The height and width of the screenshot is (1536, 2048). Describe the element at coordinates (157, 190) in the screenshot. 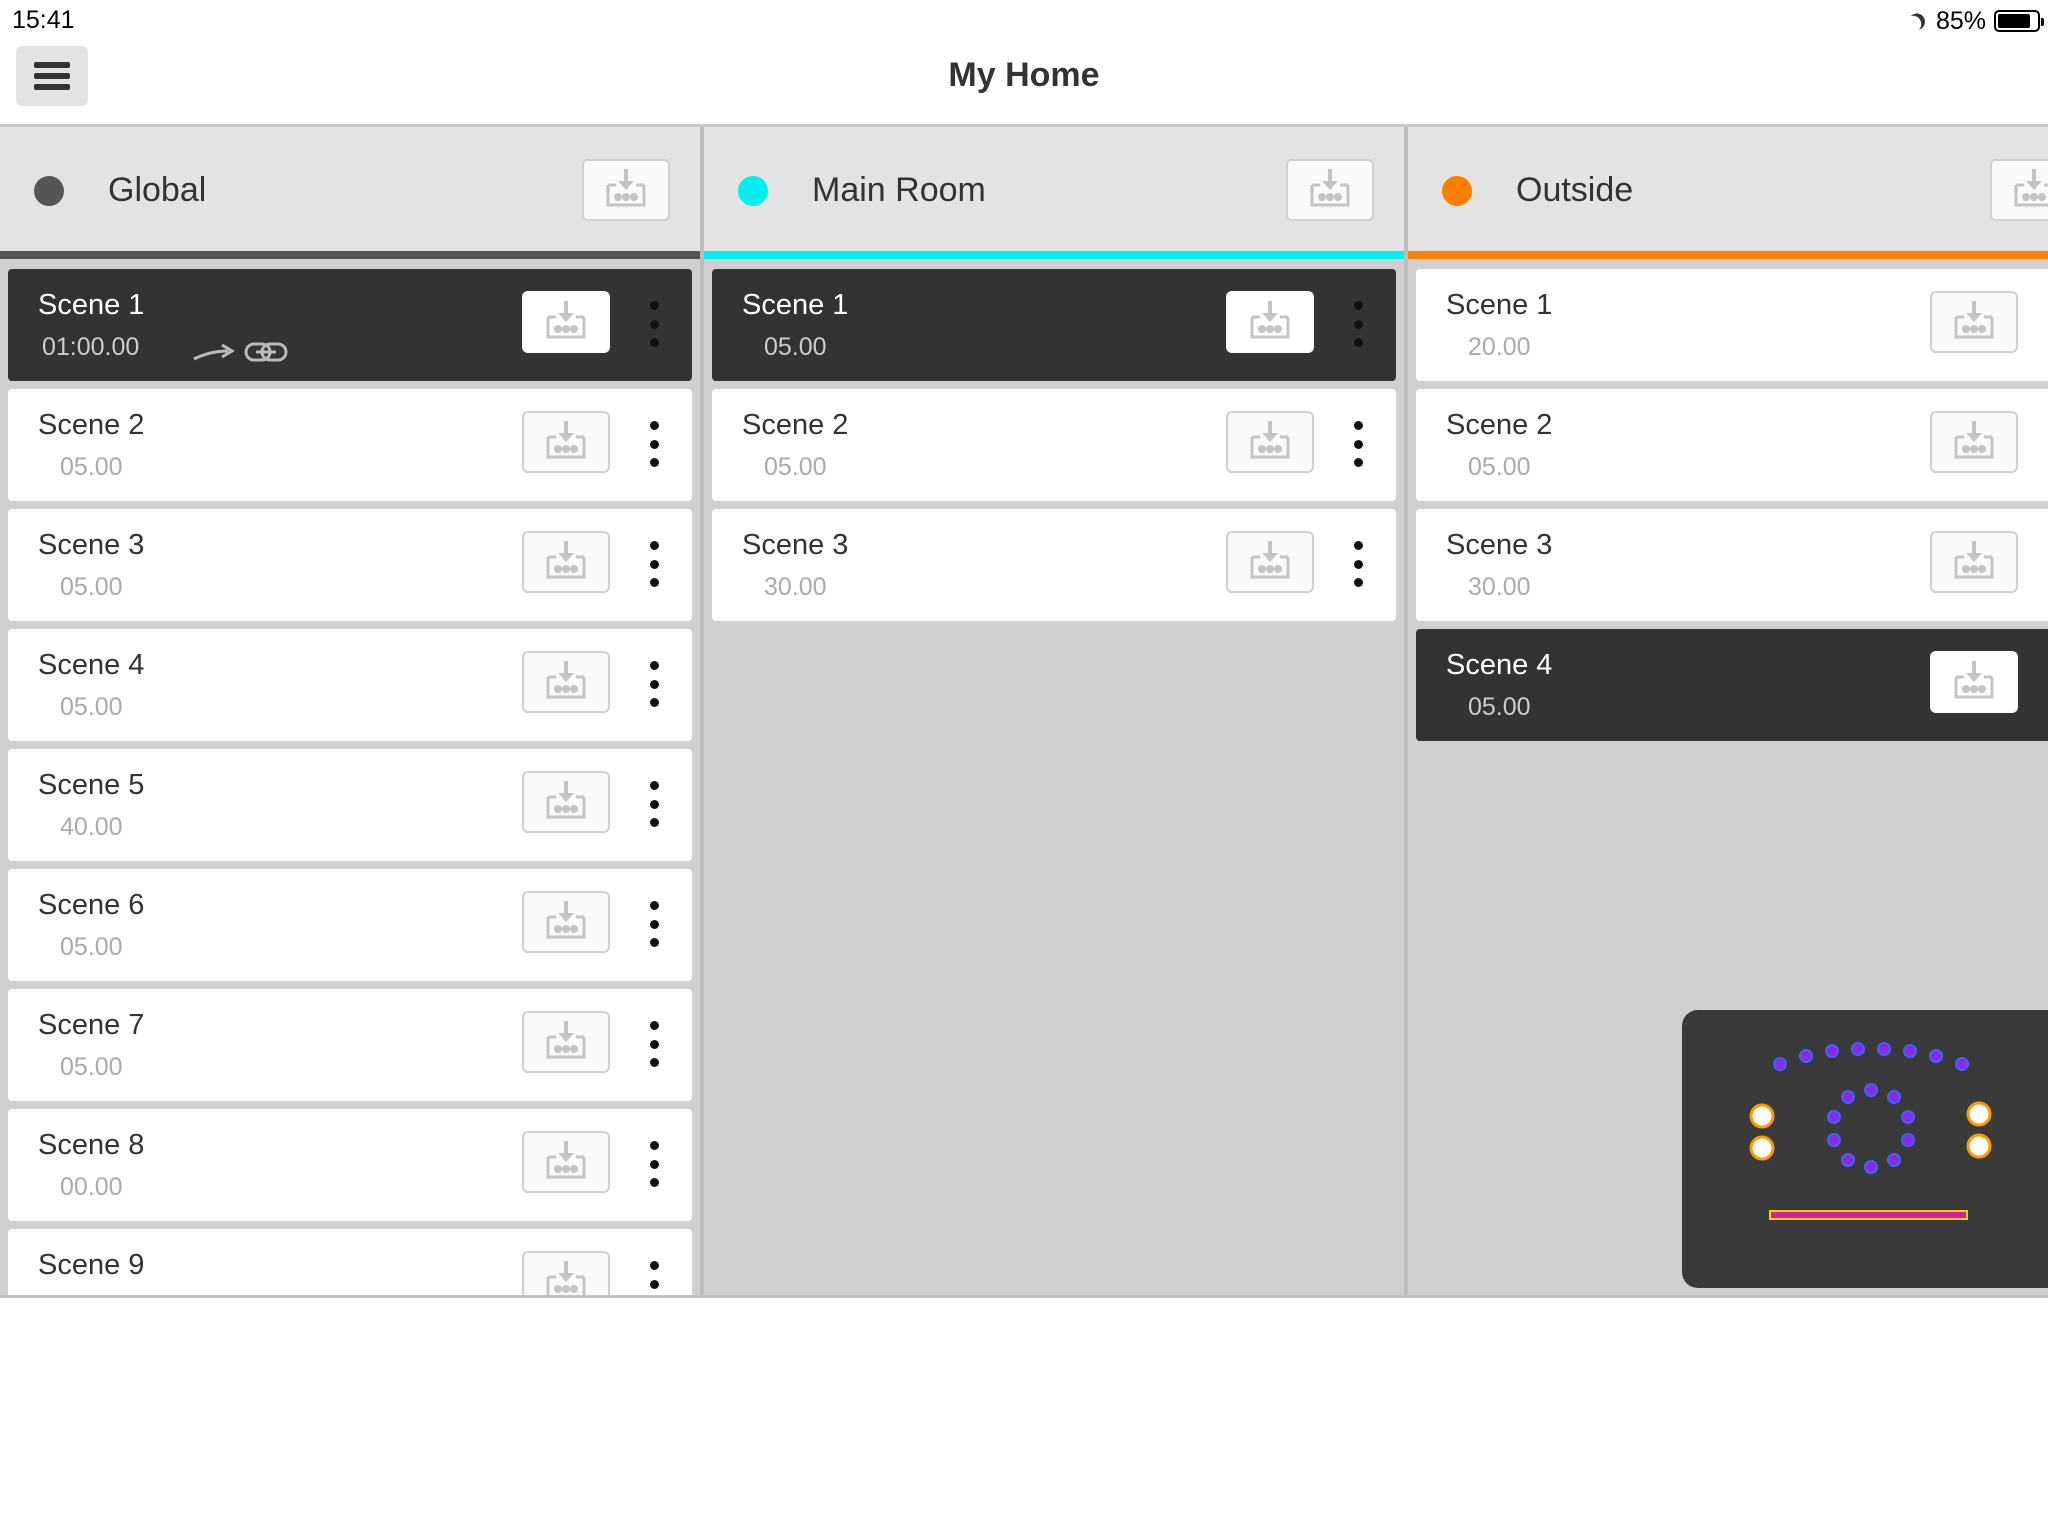

I see `zone-name: Global` at that location.